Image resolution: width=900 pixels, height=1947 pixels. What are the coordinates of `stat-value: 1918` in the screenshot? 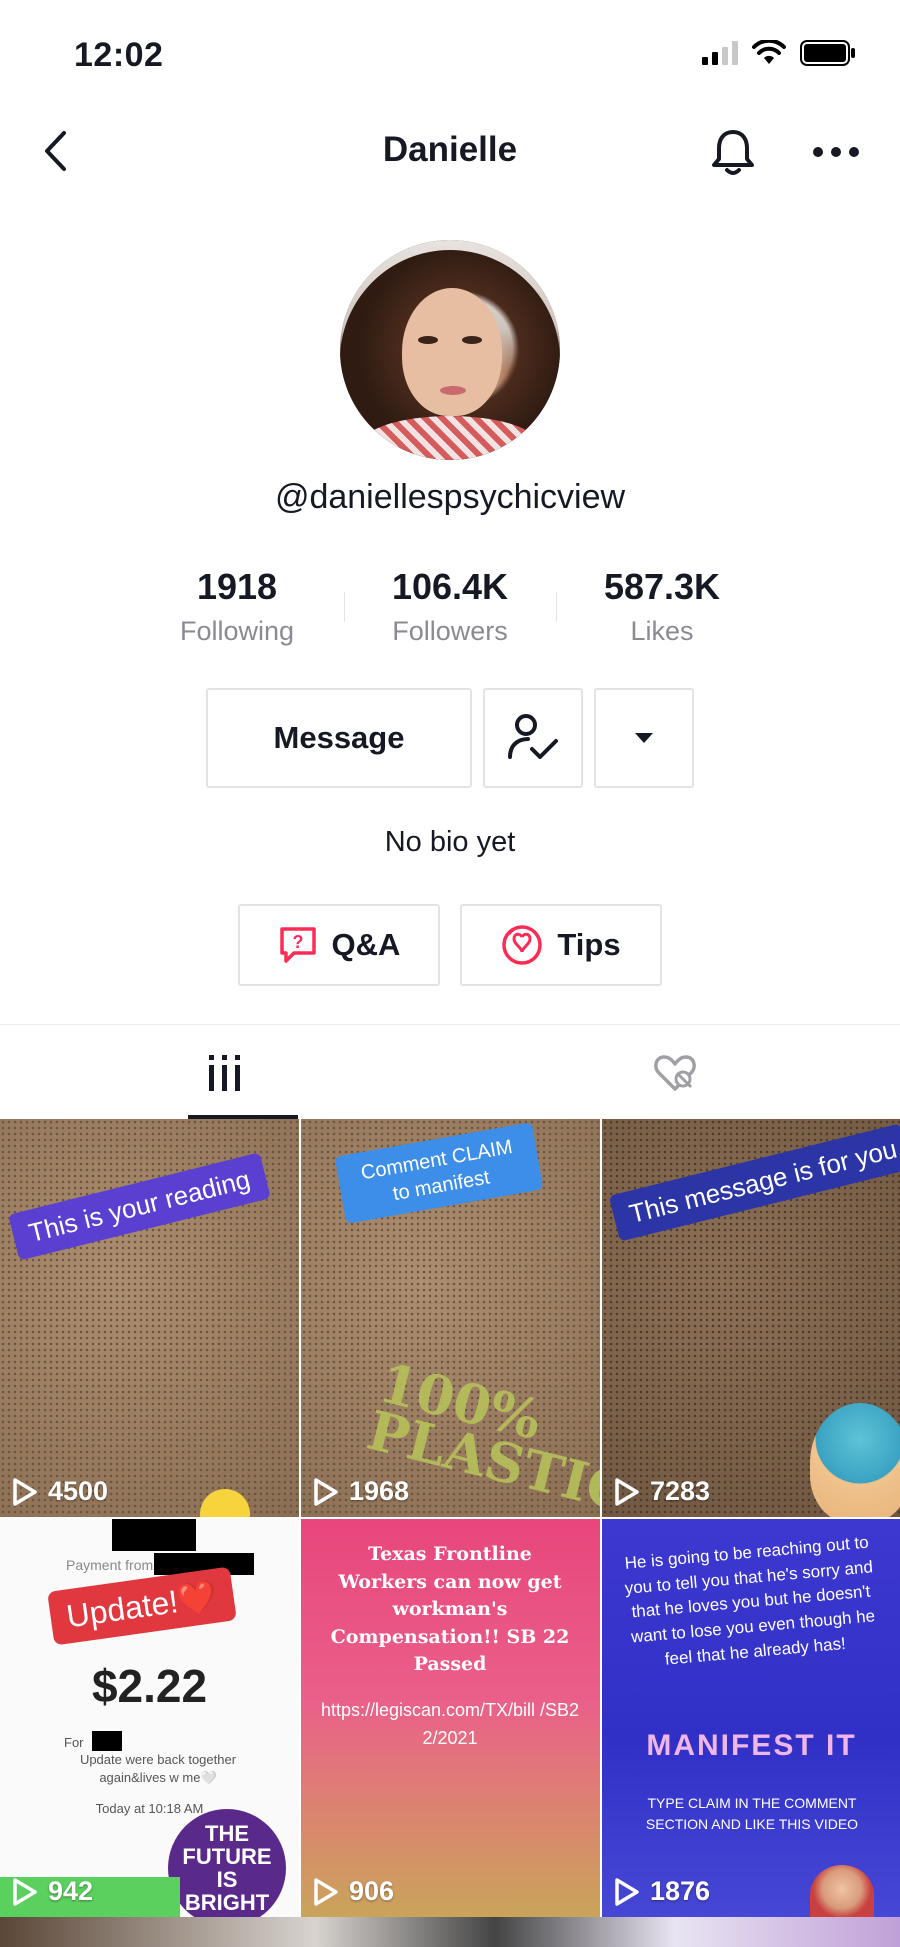 It's located at (237, 586).